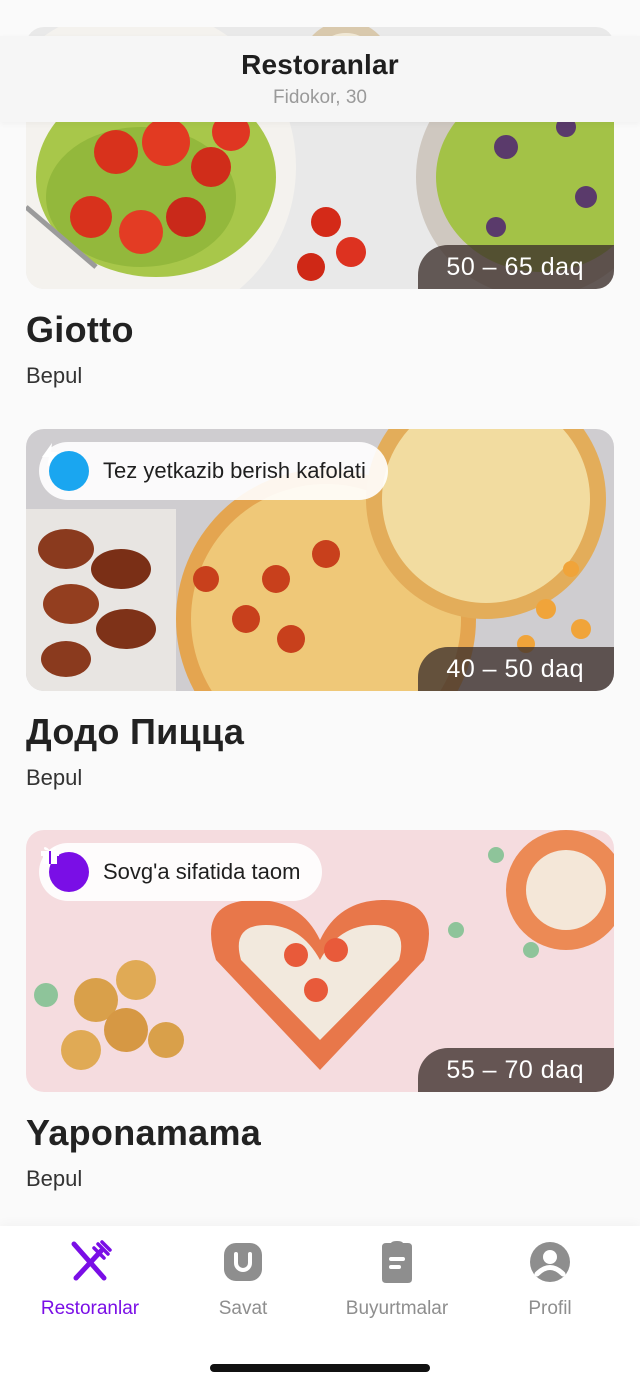  What do you see at coordinates (516, 669) in the screenshot?
I see `delivery-time-badge: 40 – 50 daq` at bounding box center [516, 669].